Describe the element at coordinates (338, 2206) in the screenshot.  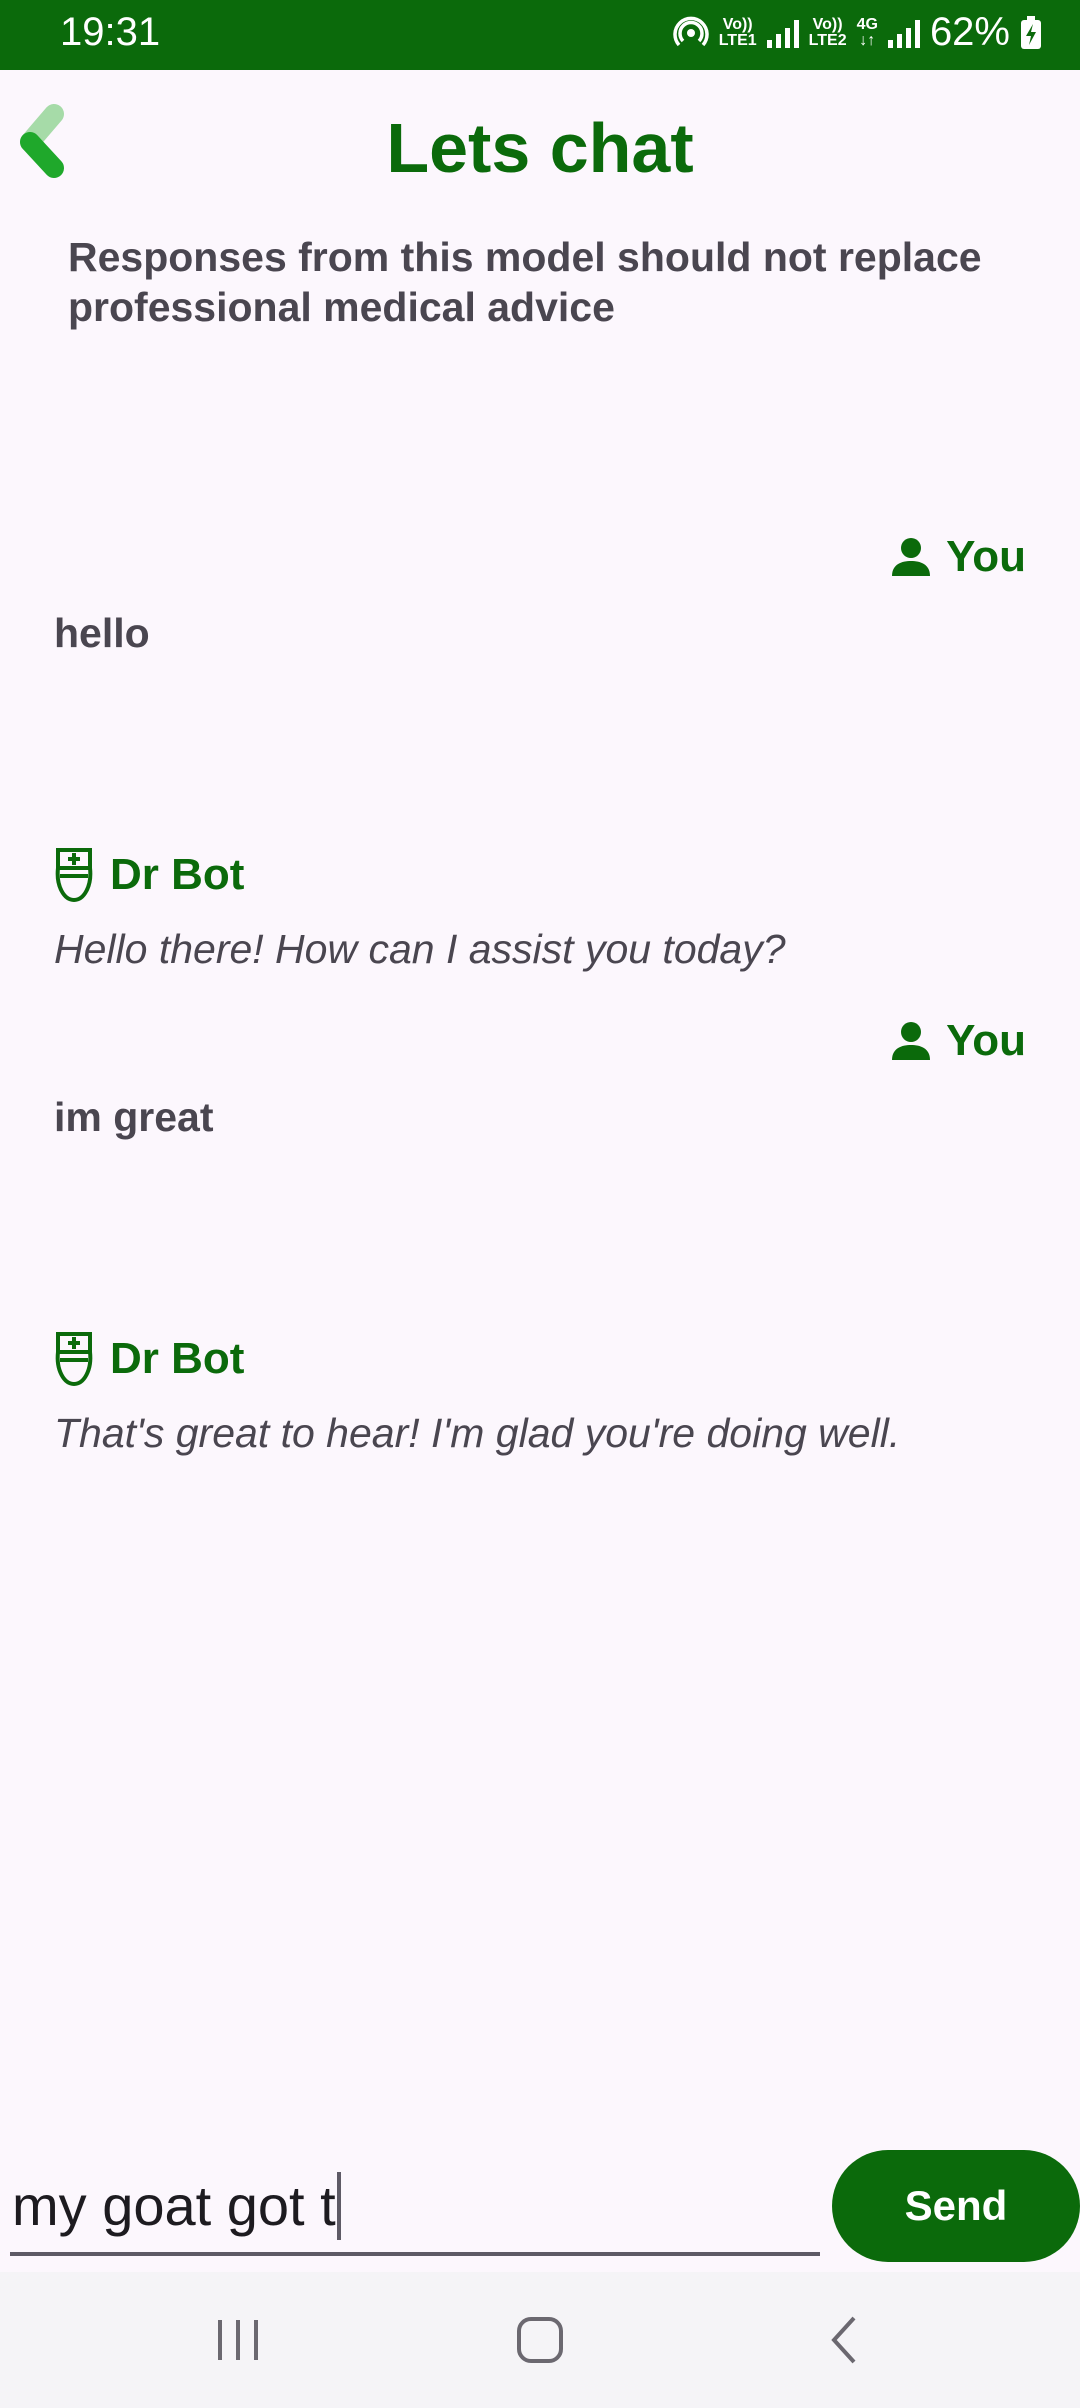
I see `text-cursor` at that location.